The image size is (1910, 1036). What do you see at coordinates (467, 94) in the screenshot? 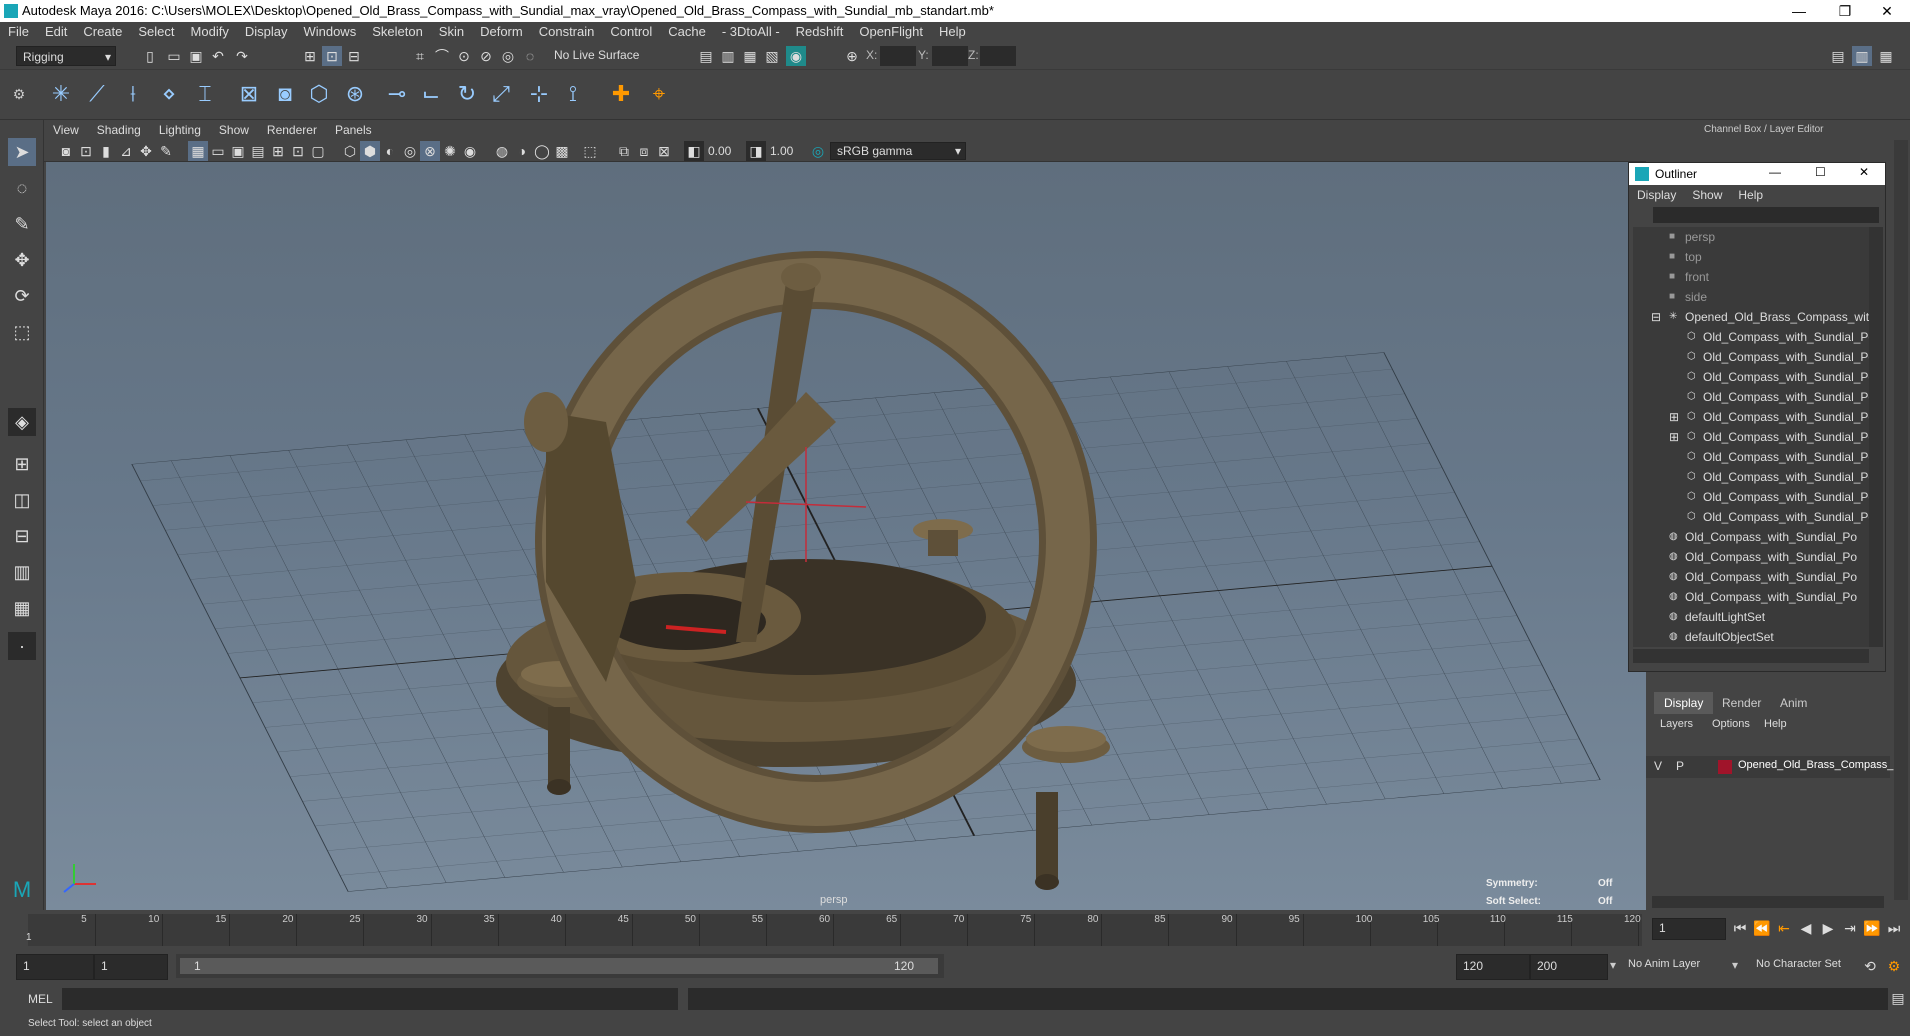
I see `orient-constraint-icon: ↻` at bounding box center [467, 94].